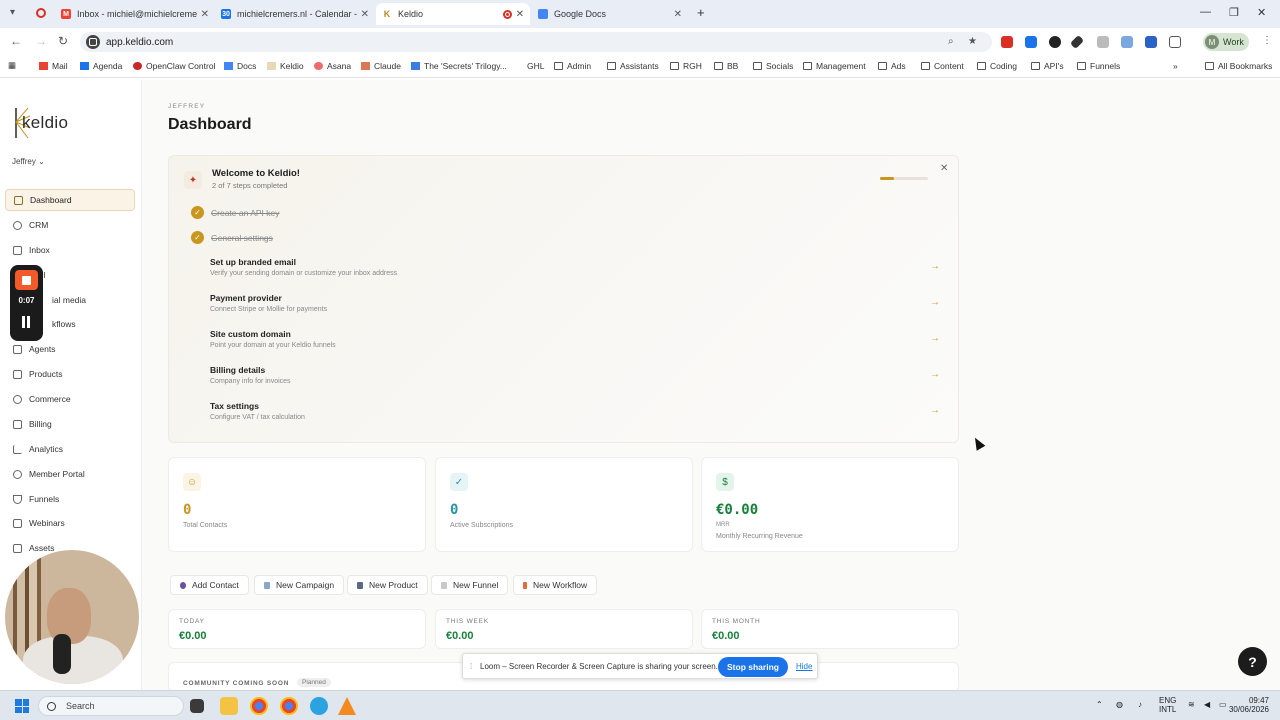 The image size is (1280, 720). What do you see at coordinates (41, 41) in the screenshot?
I see `forward-button: →` at bounding box center [41, 41].